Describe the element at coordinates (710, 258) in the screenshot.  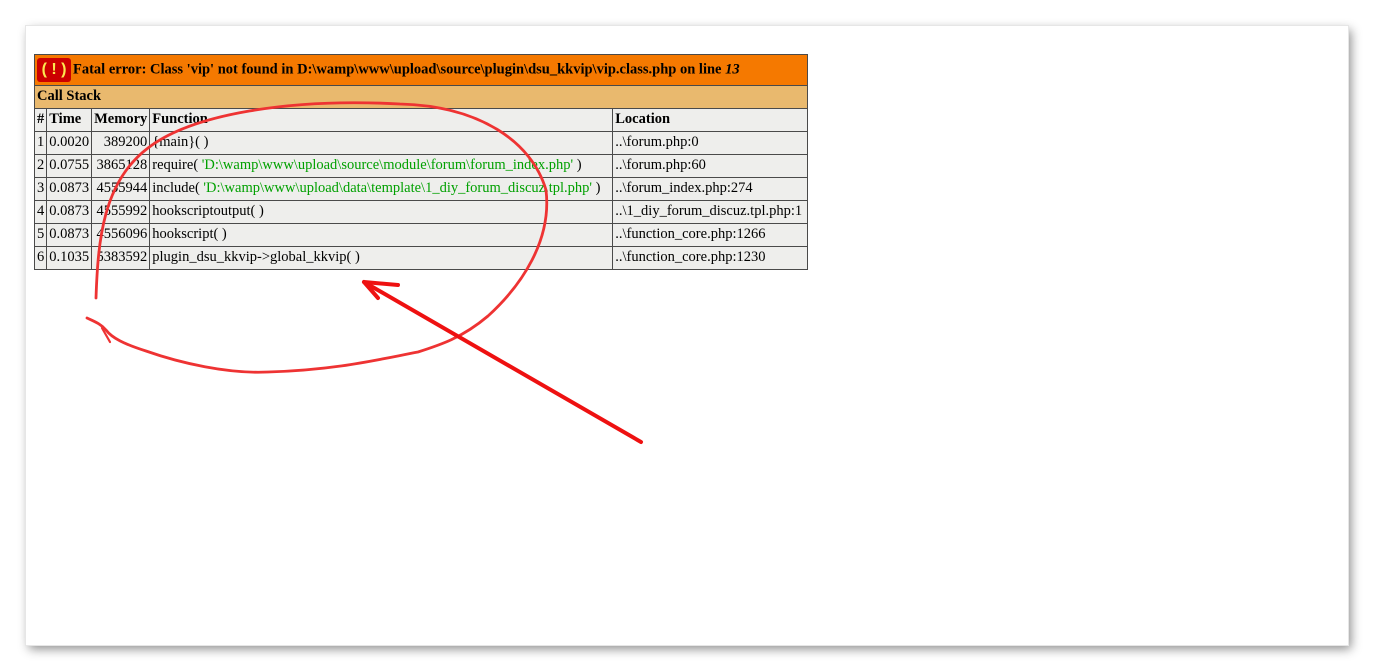
I see `row-location: ..\function_core.php:1230` at that location.